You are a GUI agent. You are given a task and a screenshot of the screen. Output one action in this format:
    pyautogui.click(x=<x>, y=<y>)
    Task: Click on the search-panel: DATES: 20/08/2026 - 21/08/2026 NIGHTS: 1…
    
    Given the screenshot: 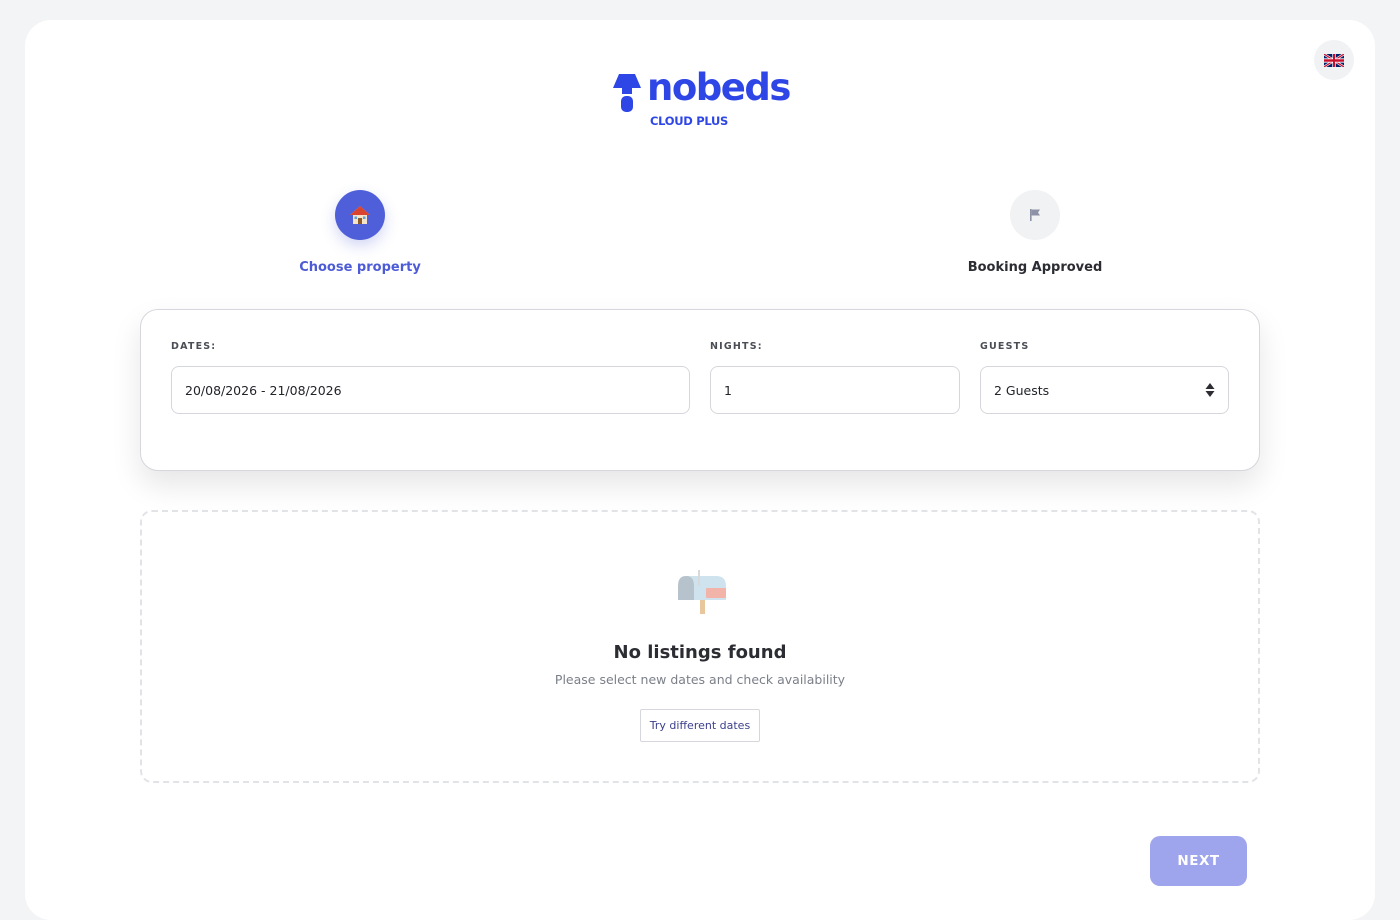 What is the action you would take?
    pyautogui.click(x=700, y=390)
    